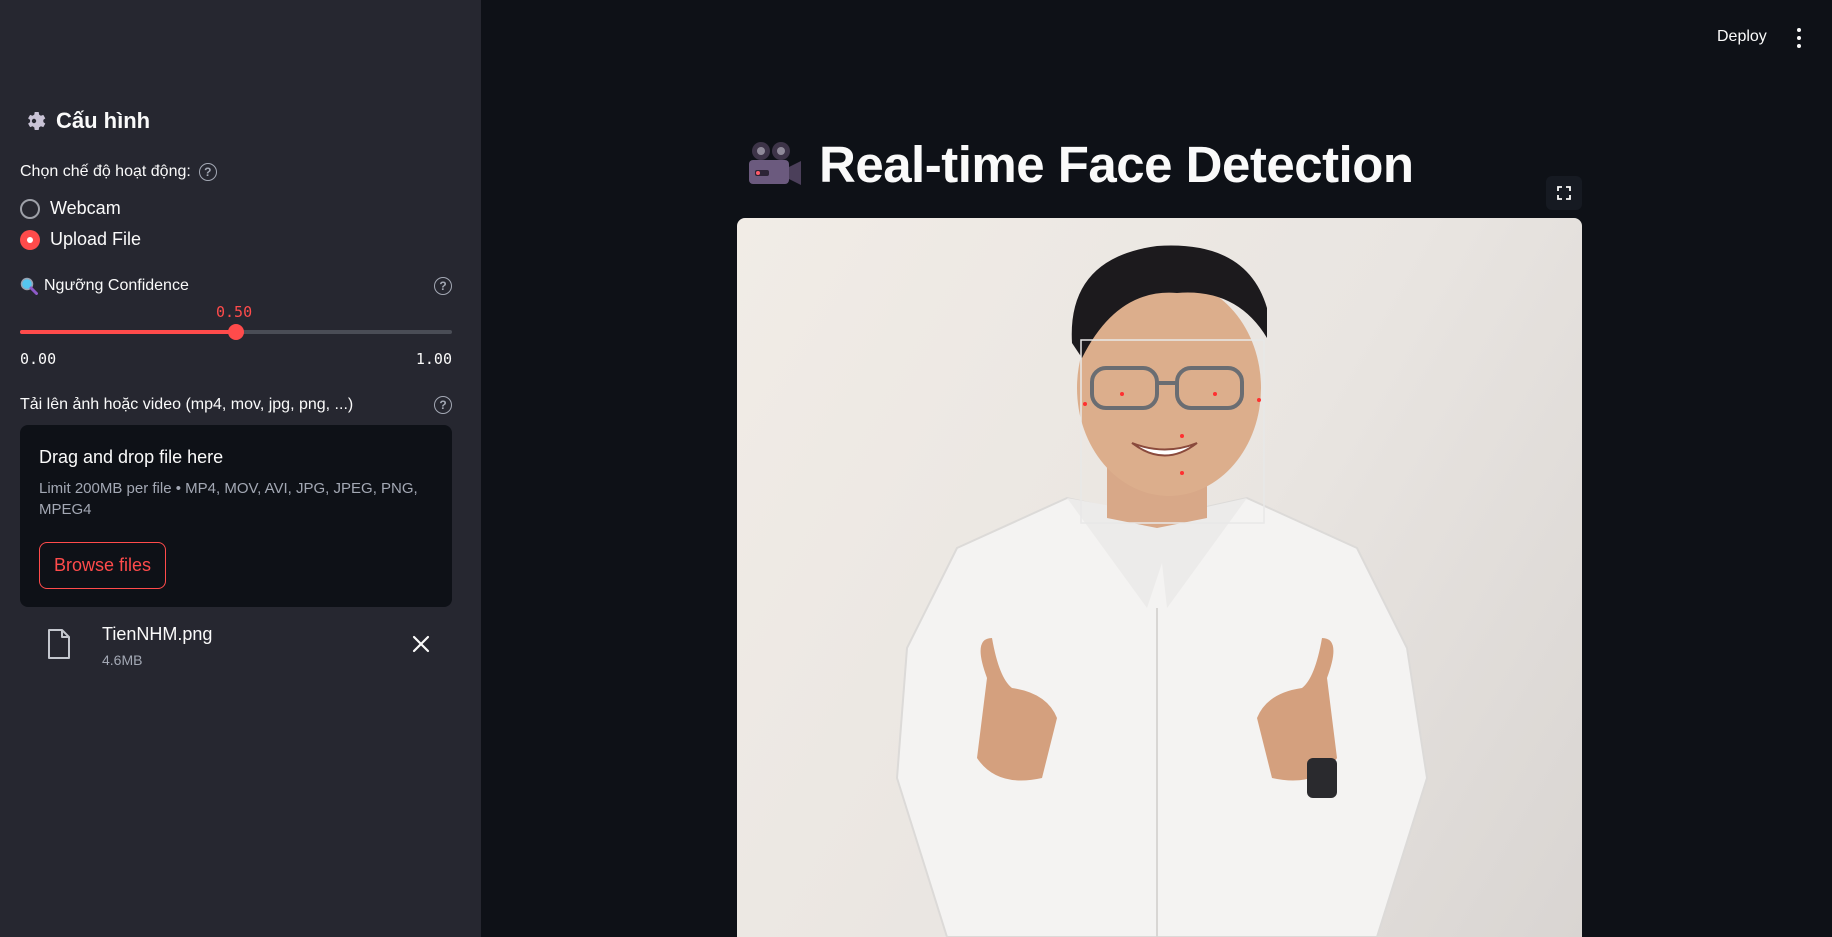 This screenshot has height=937, width=1832. Describe the element at coordinates (29, 286) in the screenshot. I see `magnifying-glass-icon` at that location.